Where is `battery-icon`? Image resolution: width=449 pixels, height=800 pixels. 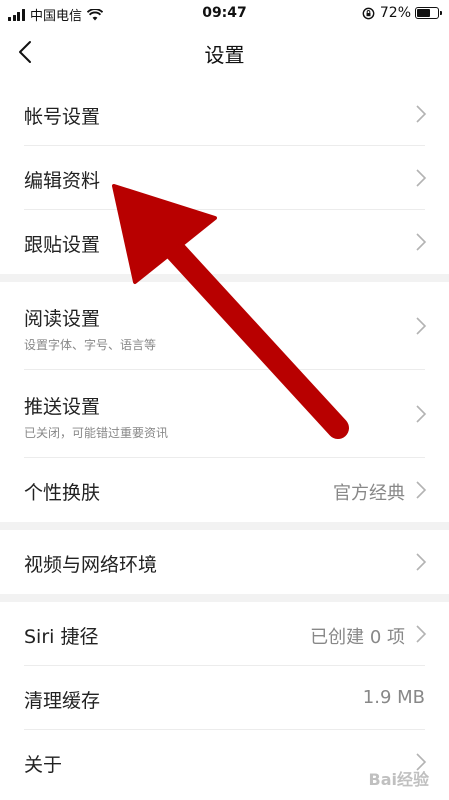
battery-icon is located at coordinates (428, 13).